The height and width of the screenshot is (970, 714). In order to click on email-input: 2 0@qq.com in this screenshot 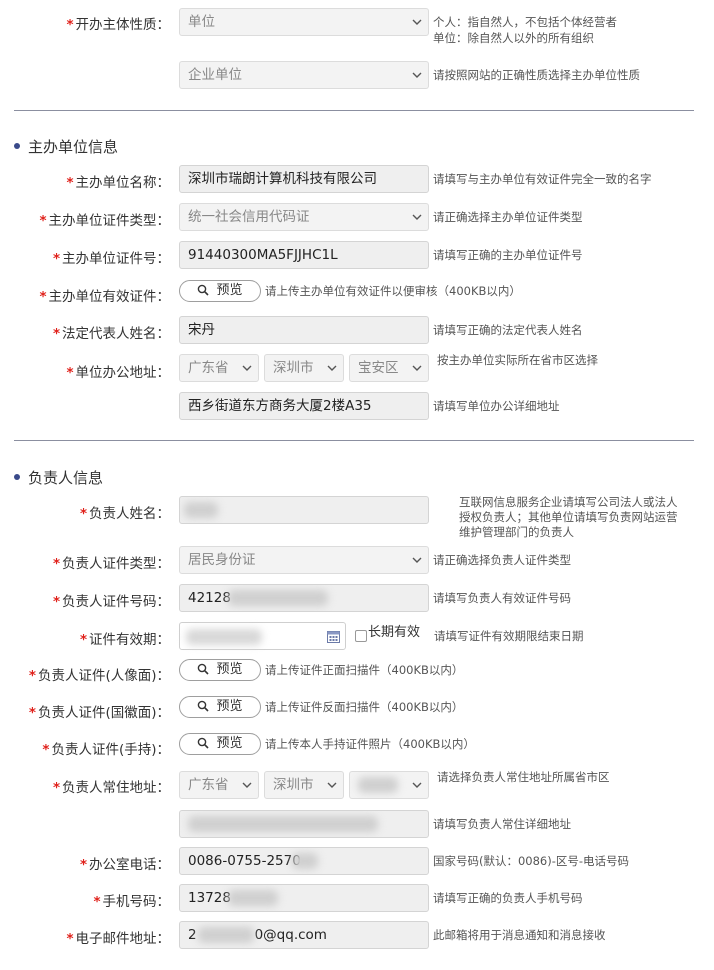, I will do `click(304, 935)`.